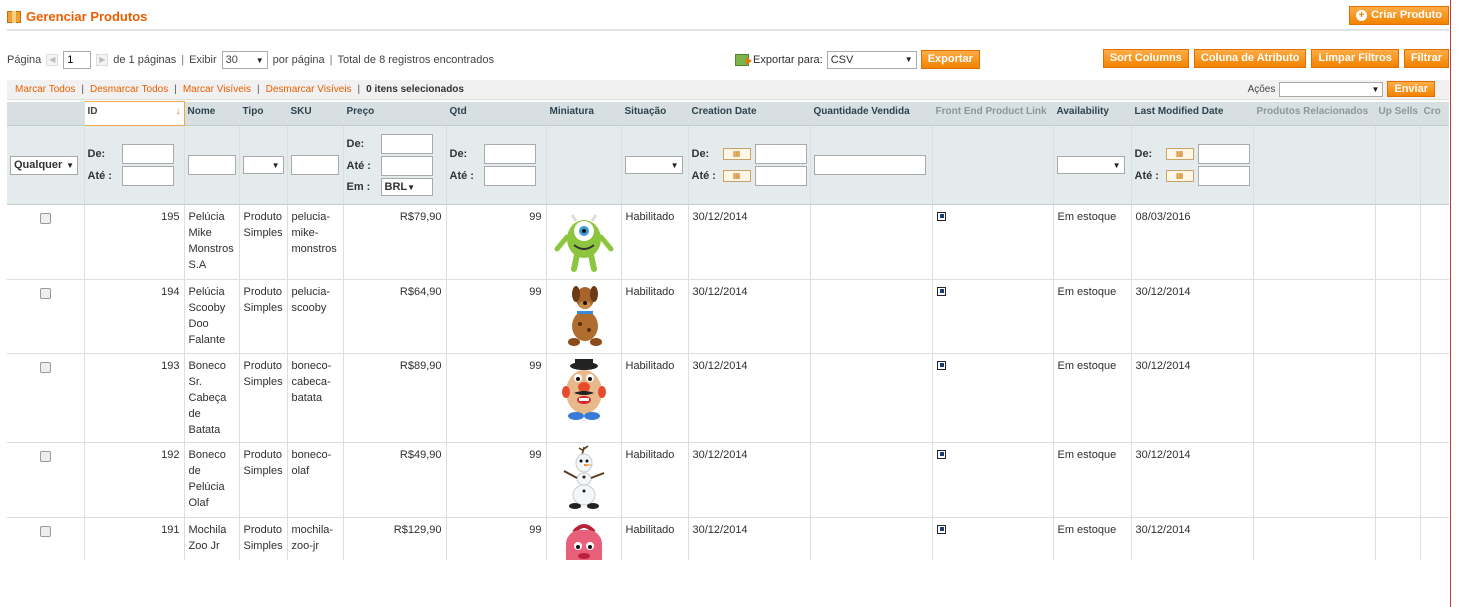  I want to click on submit-button: Enviar, so click(1411, 89).